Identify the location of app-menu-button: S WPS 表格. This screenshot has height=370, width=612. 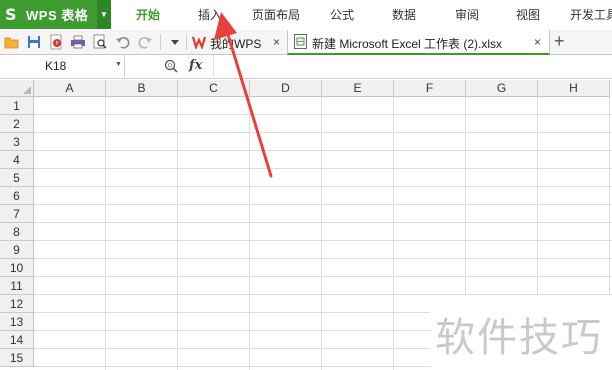
(55, 14).